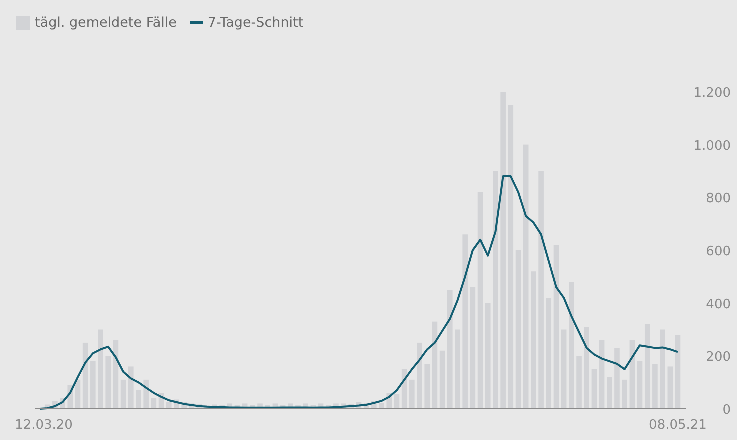 The image size is (737, 440). Describe the element at coordinates (718, 358) in the screenshot. I see `axis-label: 200` at that location.